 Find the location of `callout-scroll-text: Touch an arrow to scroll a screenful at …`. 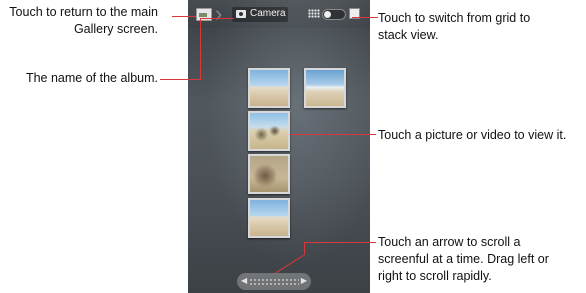

callout-scroll-text: Touch an arrow to scroll a screenful at … is located at coordinates (463, 259).